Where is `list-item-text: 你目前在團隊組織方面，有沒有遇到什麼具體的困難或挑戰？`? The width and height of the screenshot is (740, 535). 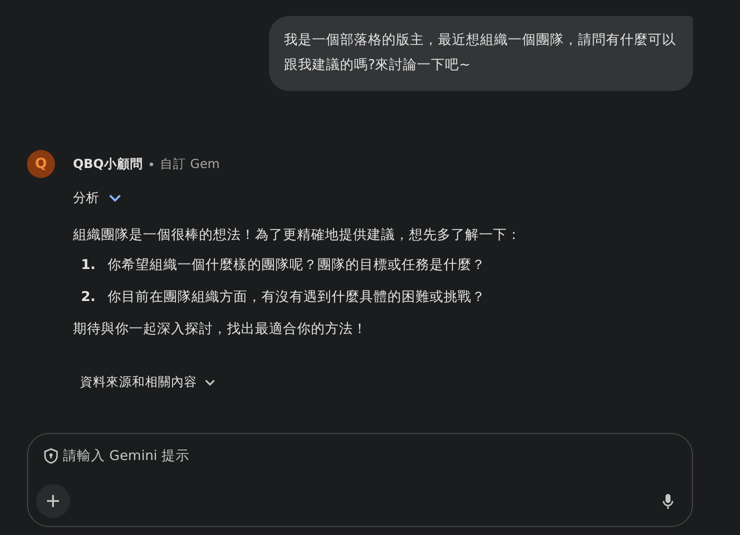
list-item-text: 你目前在團隊組織方面，有沒有遇到什麼具體的困難或挑戰？ is located at coordinates (297, 297).